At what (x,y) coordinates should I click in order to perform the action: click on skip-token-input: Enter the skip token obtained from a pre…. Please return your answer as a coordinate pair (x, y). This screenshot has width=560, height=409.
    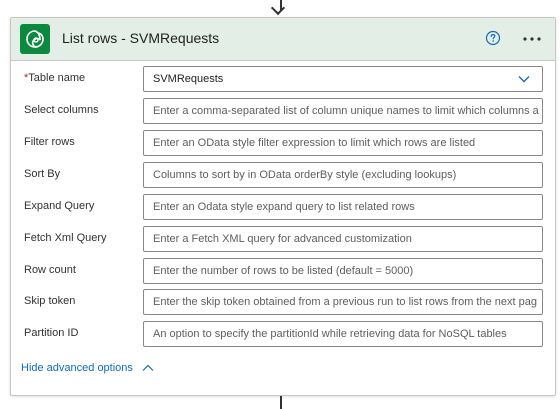
    Looking at the image, I should click on (343, 302).